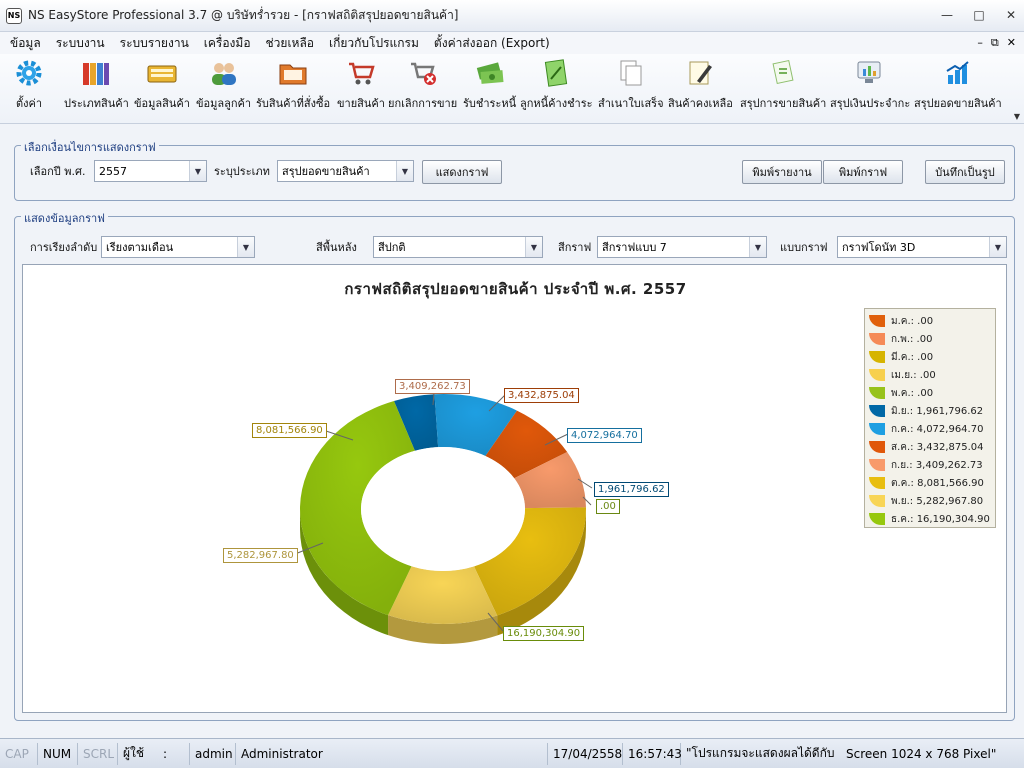 The image size is (1024, 768). What do you see at coordinates (361, 73) in the screenshot?
I see `cart-icon` at bounding box center [361, 73].